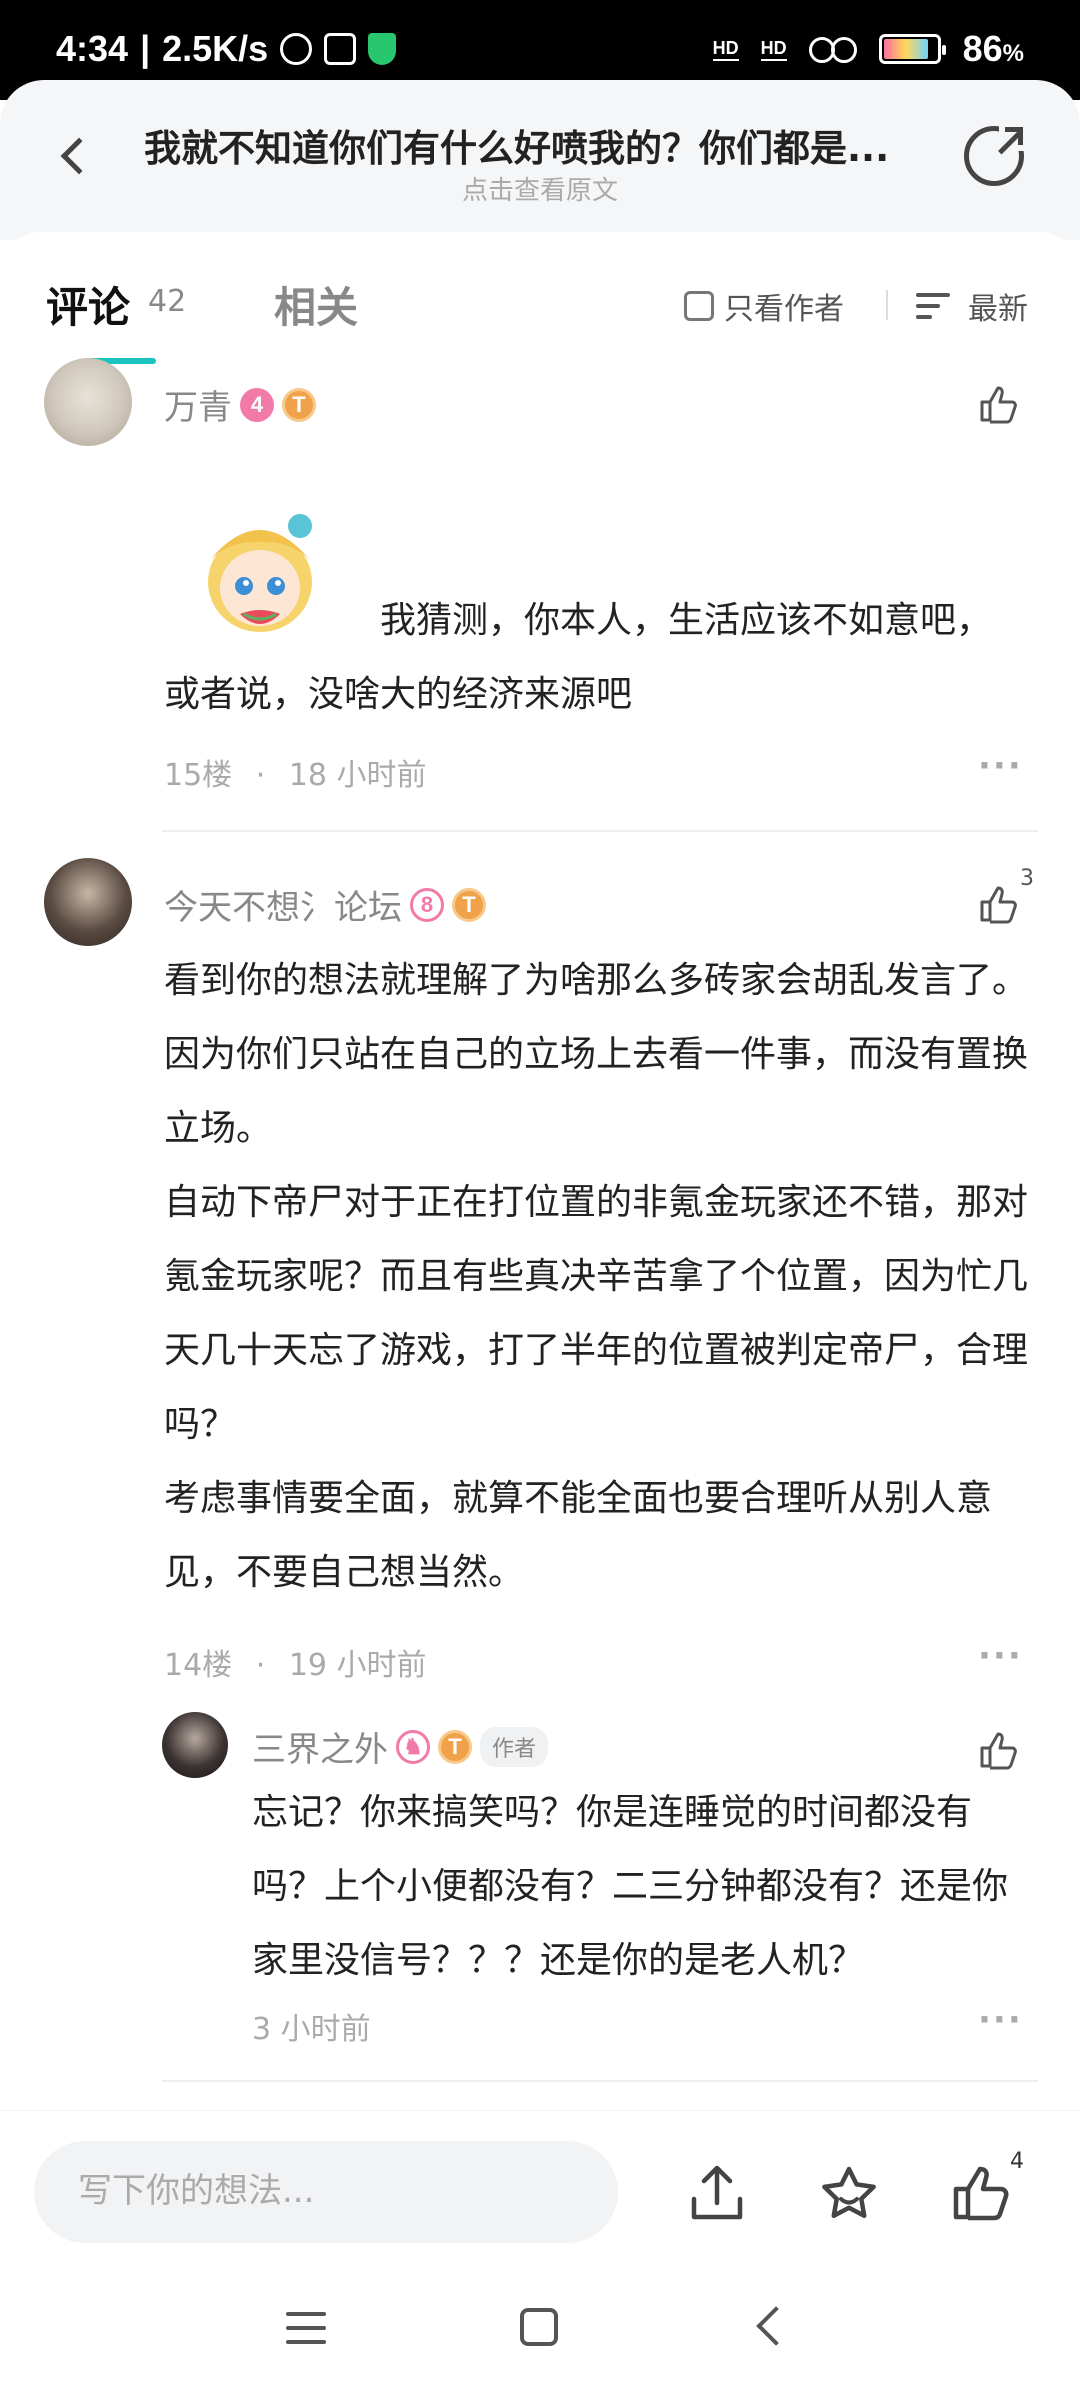 Image resolution: width=1080 pixels, height=2400 pixels. I want to click on only-author-toggle: 只看作者, so click(764, 306).